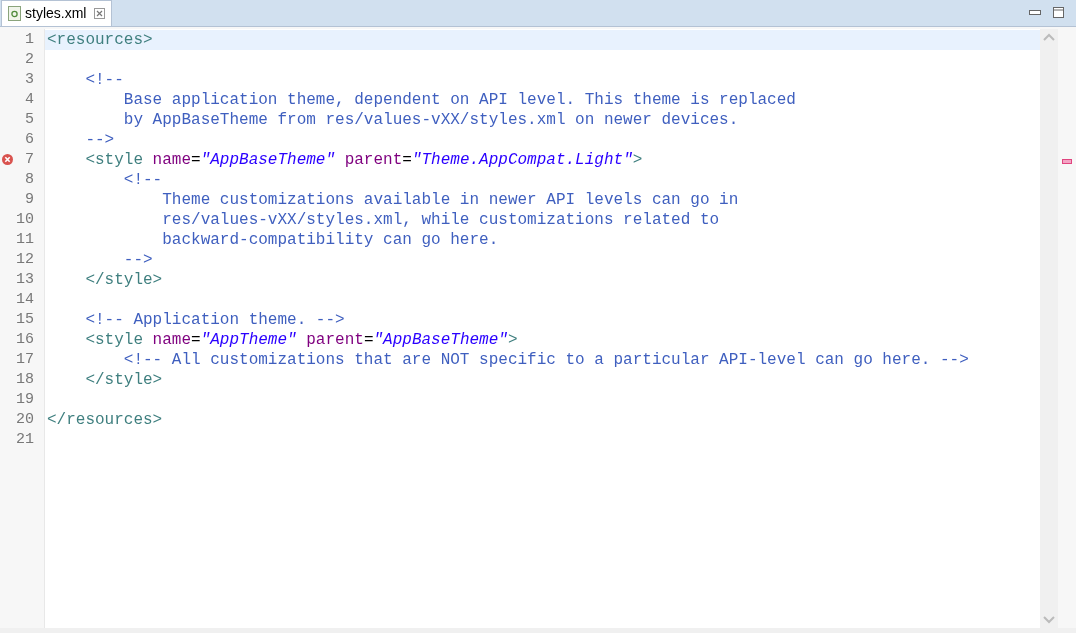 This screenshot has height=633, width=1076. Describe the element at coordinates (29, 179) in the screenshot. I see `line-number: 8` at that location.